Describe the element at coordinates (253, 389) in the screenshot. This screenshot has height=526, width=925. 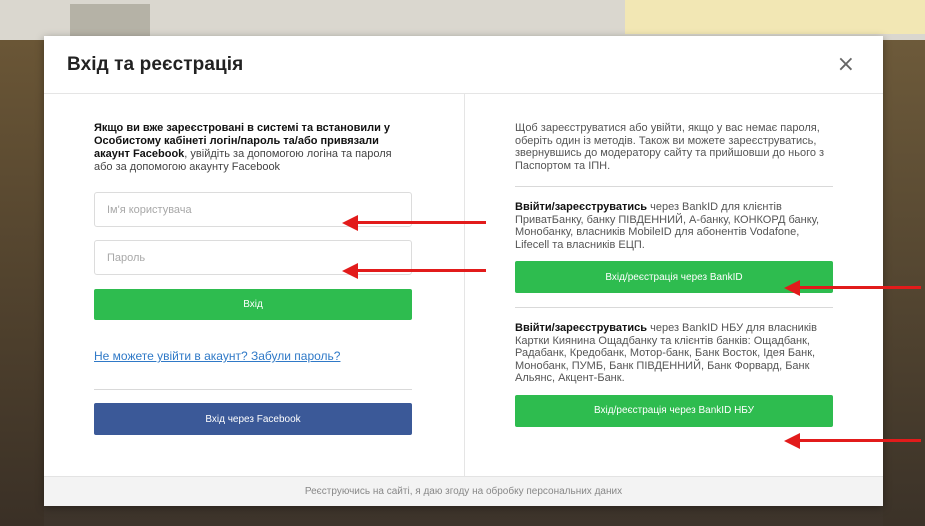
I see `left-divider` at that location.